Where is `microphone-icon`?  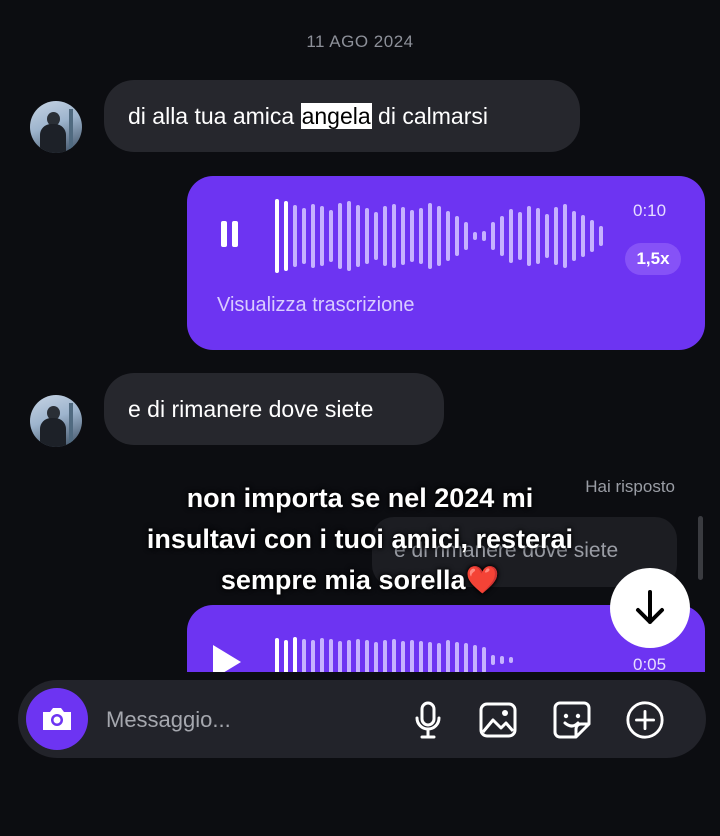
microphone-icon is located at coordinates (428, 720).